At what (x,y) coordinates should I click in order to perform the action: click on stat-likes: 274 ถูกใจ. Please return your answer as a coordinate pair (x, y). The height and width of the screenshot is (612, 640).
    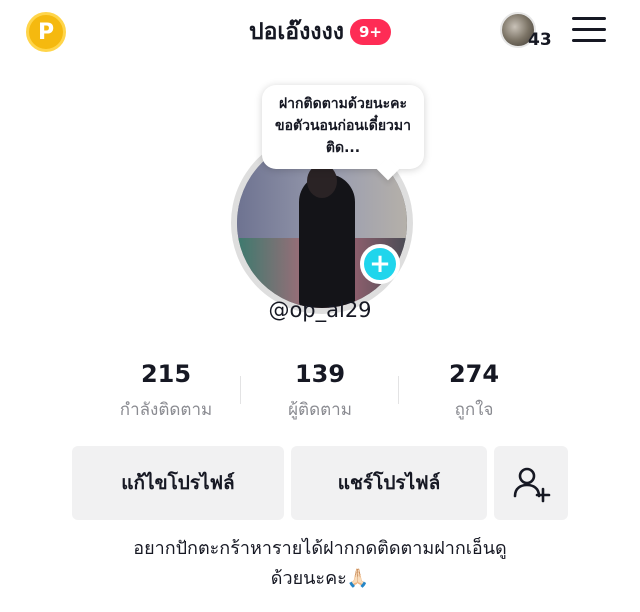
    Looking at the image, I should click on (474, 391).